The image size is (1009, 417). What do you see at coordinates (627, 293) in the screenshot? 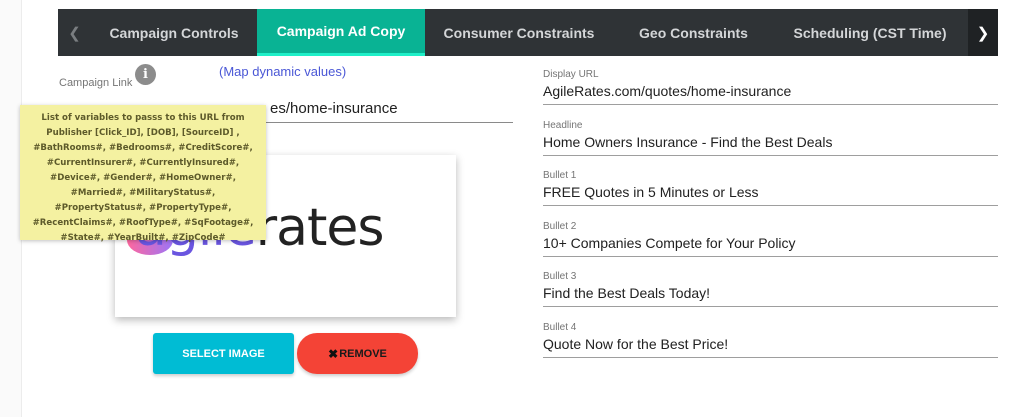
I see `bullet-3-value: Find the Best Deals Today!` at bounding box center [627, 293].